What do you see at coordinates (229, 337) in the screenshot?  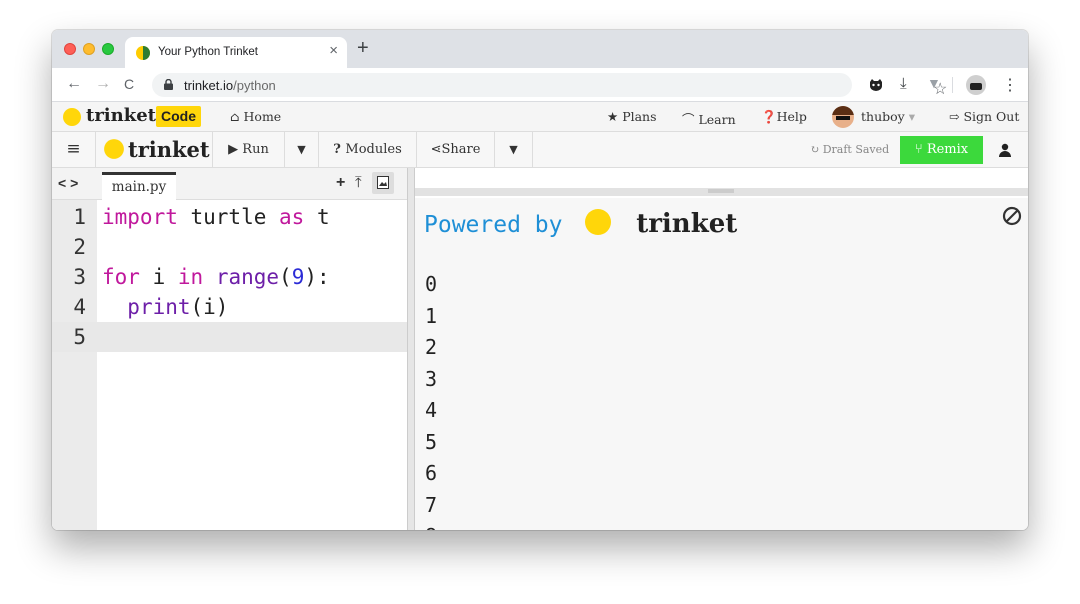 I see `code-line: 5` at bounding box center [229, 337].